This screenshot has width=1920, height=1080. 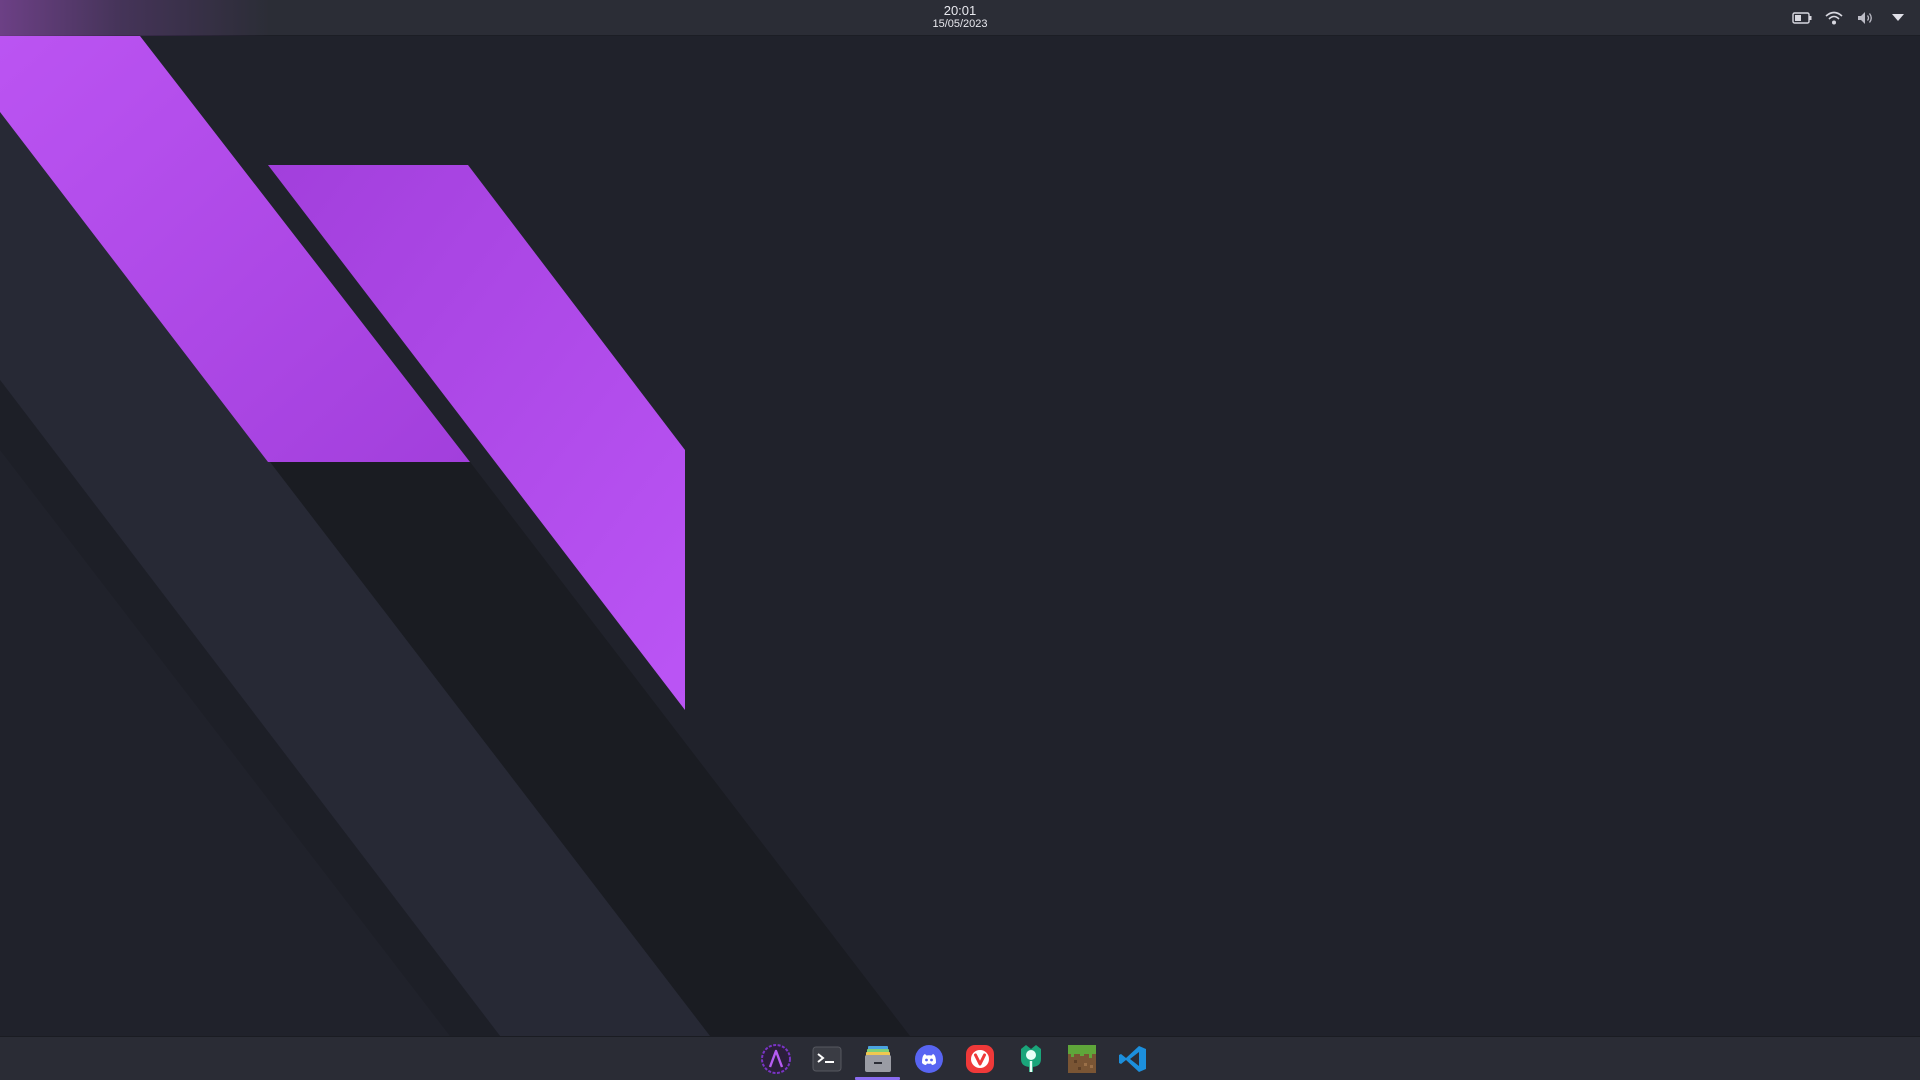 I want to click on top-panel: 20:01 15/05/2023, so click(x=960, y=18).